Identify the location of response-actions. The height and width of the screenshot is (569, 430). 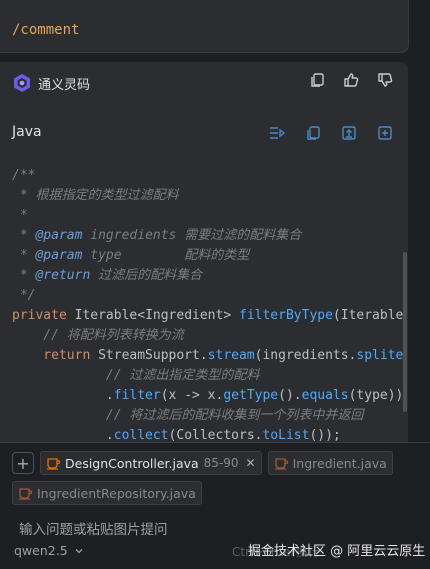
(351, 80).